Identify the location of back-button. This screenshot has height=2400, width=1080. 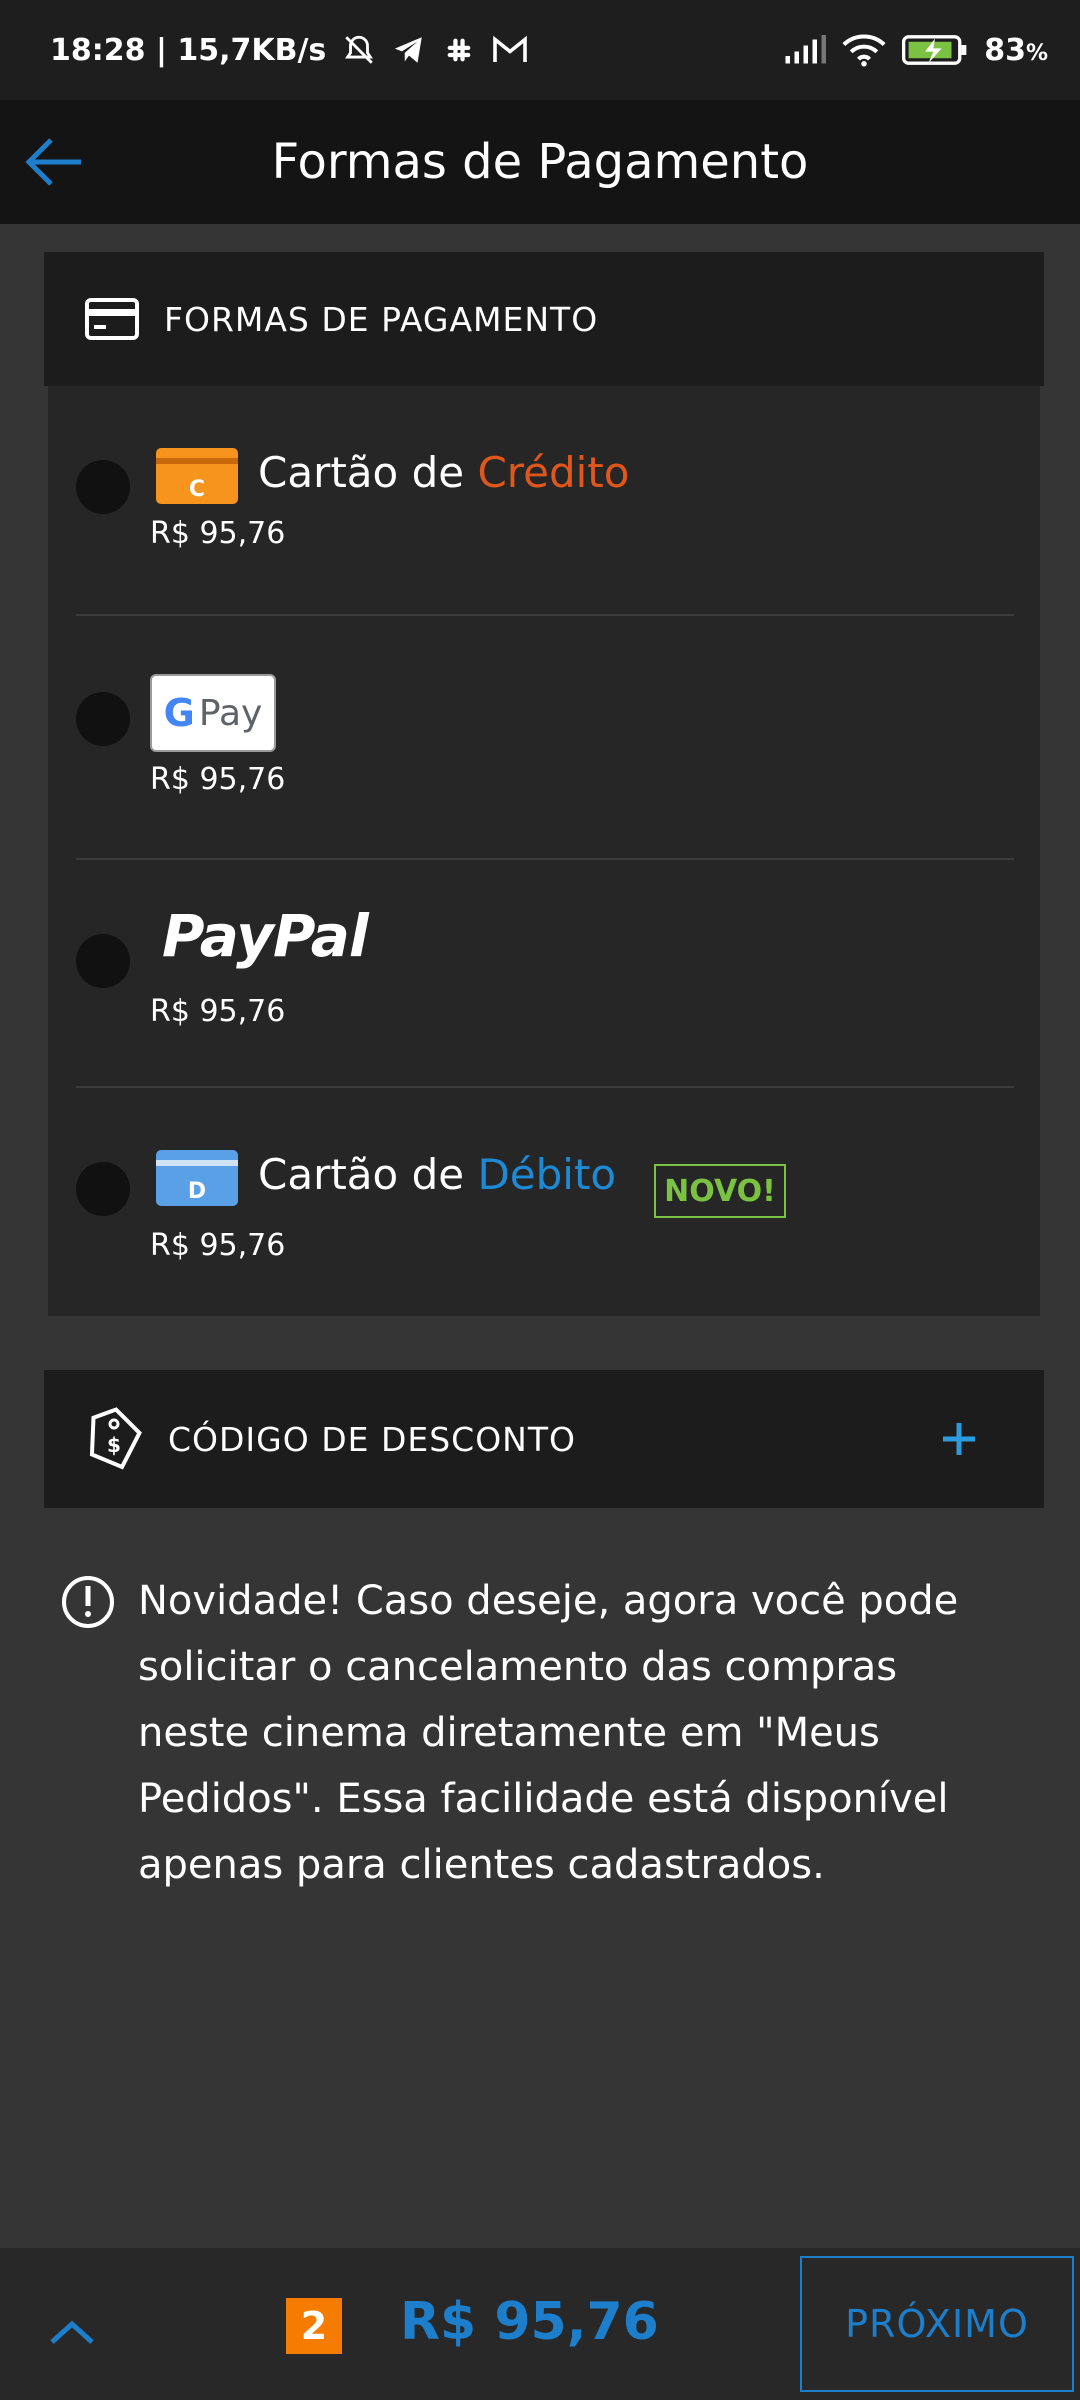
(53, 162).